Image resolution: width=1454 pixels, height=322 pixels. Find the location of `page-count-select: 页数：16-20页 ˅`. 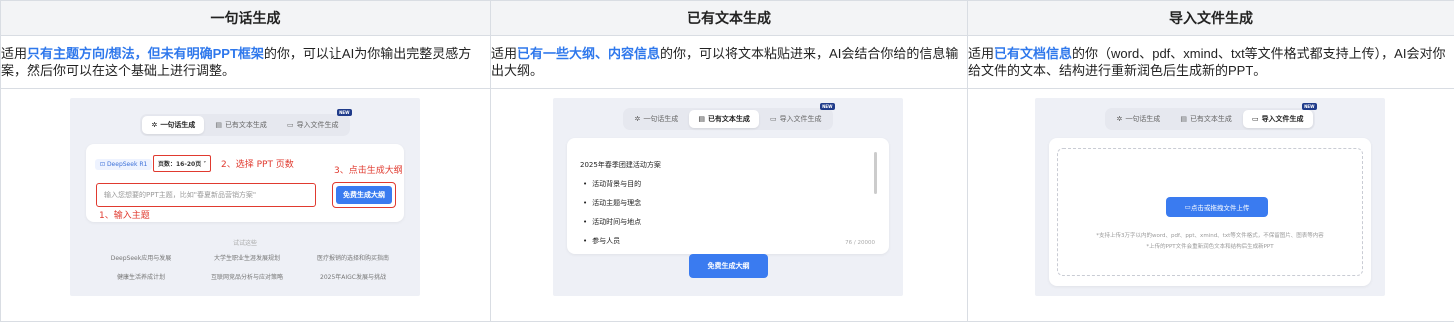

page-count-select: 页数：16-20页 ˅ is located at coordinates (182, 163).